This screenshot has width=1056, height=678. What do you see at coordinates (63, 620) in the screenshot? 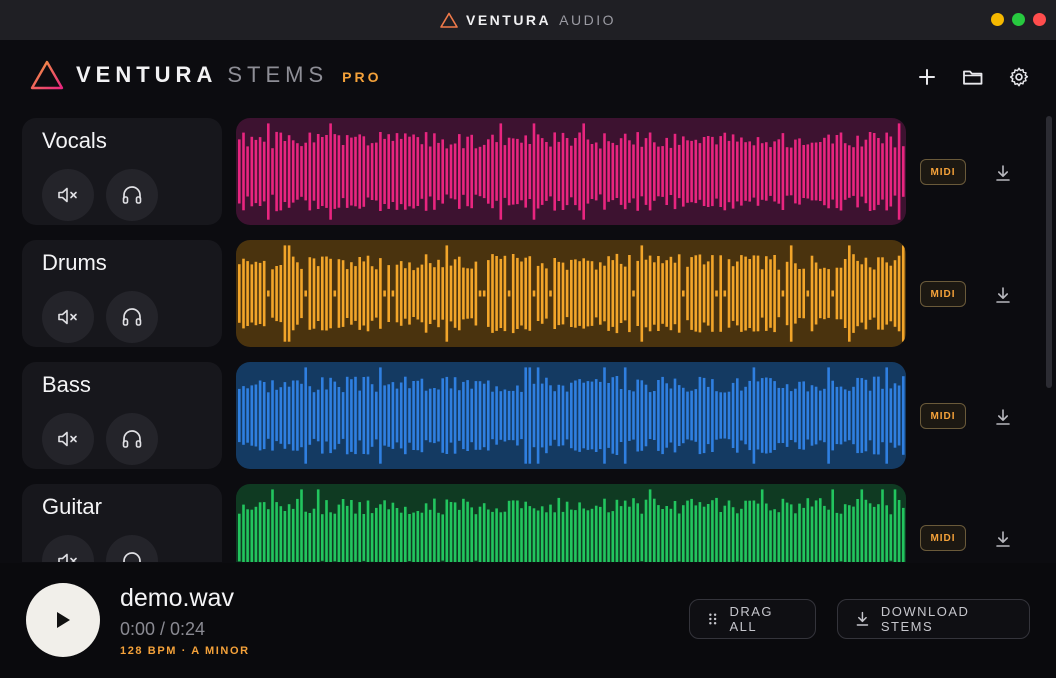
I see `play-button` at bounding box center [63, 620].